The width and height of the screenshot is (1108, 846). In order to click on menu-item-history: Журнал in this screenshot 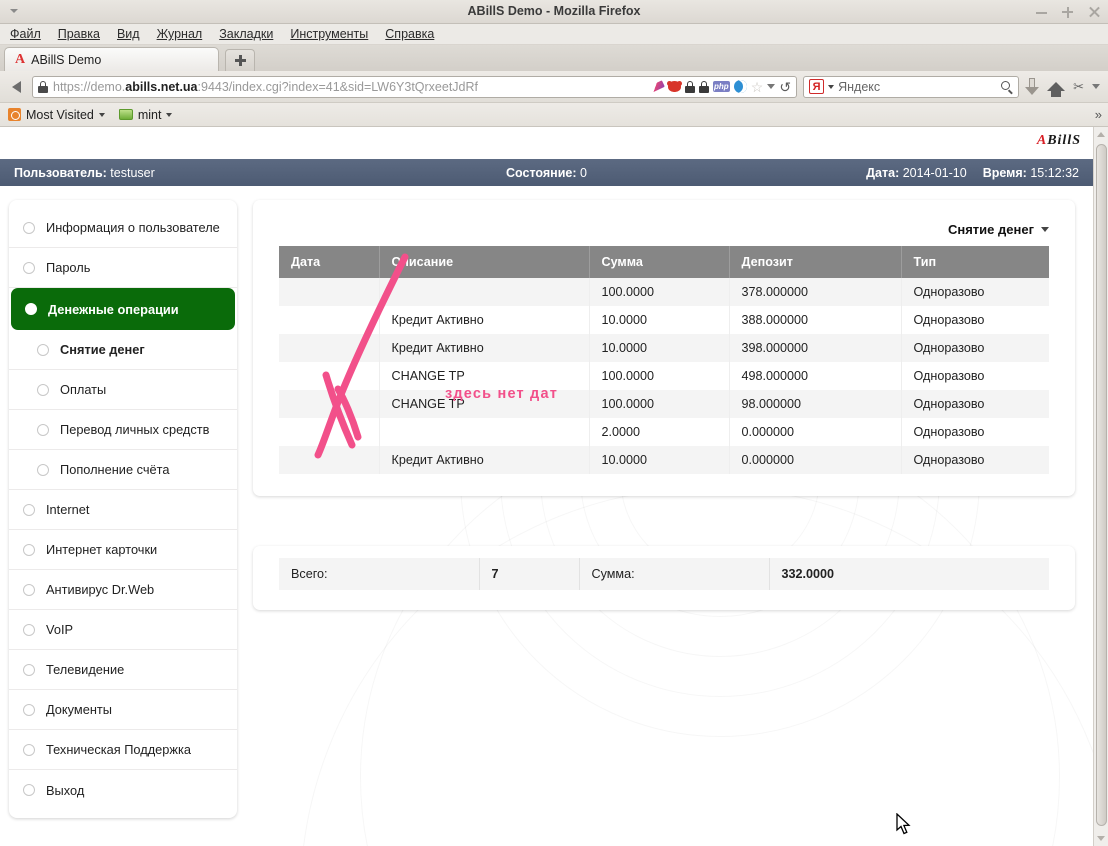, I will do `click(180, 34)`.